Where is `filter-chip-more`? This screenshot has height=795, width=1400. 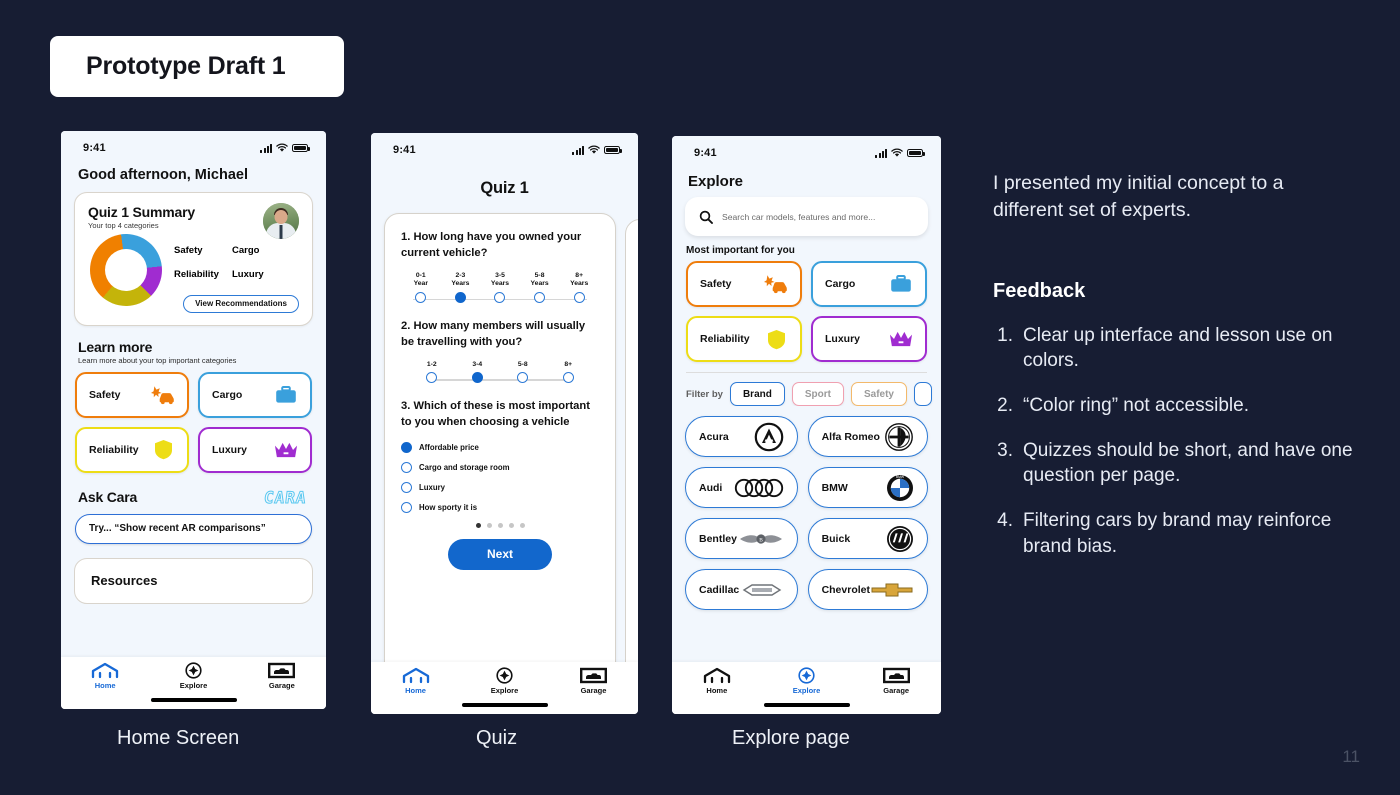
filter-chip-more is located at coordinates (922, 394).